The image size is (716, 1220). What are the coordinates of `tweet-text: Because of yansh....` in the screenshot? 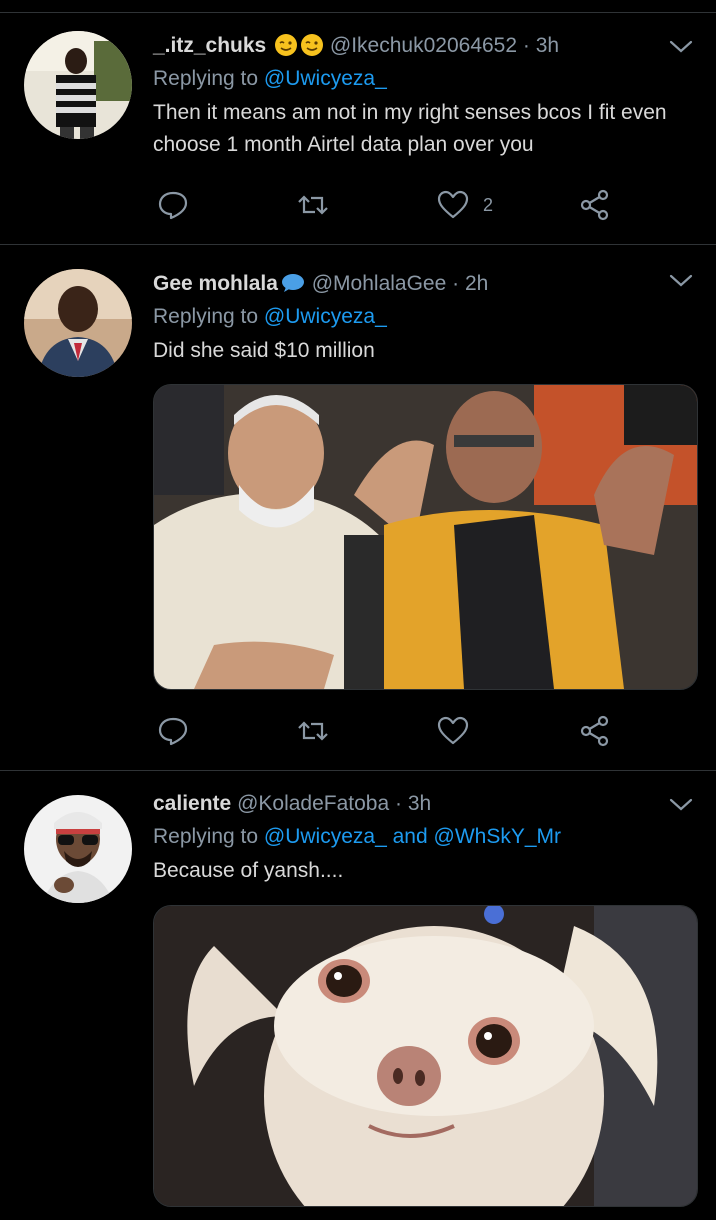 It's located at (248, 870).